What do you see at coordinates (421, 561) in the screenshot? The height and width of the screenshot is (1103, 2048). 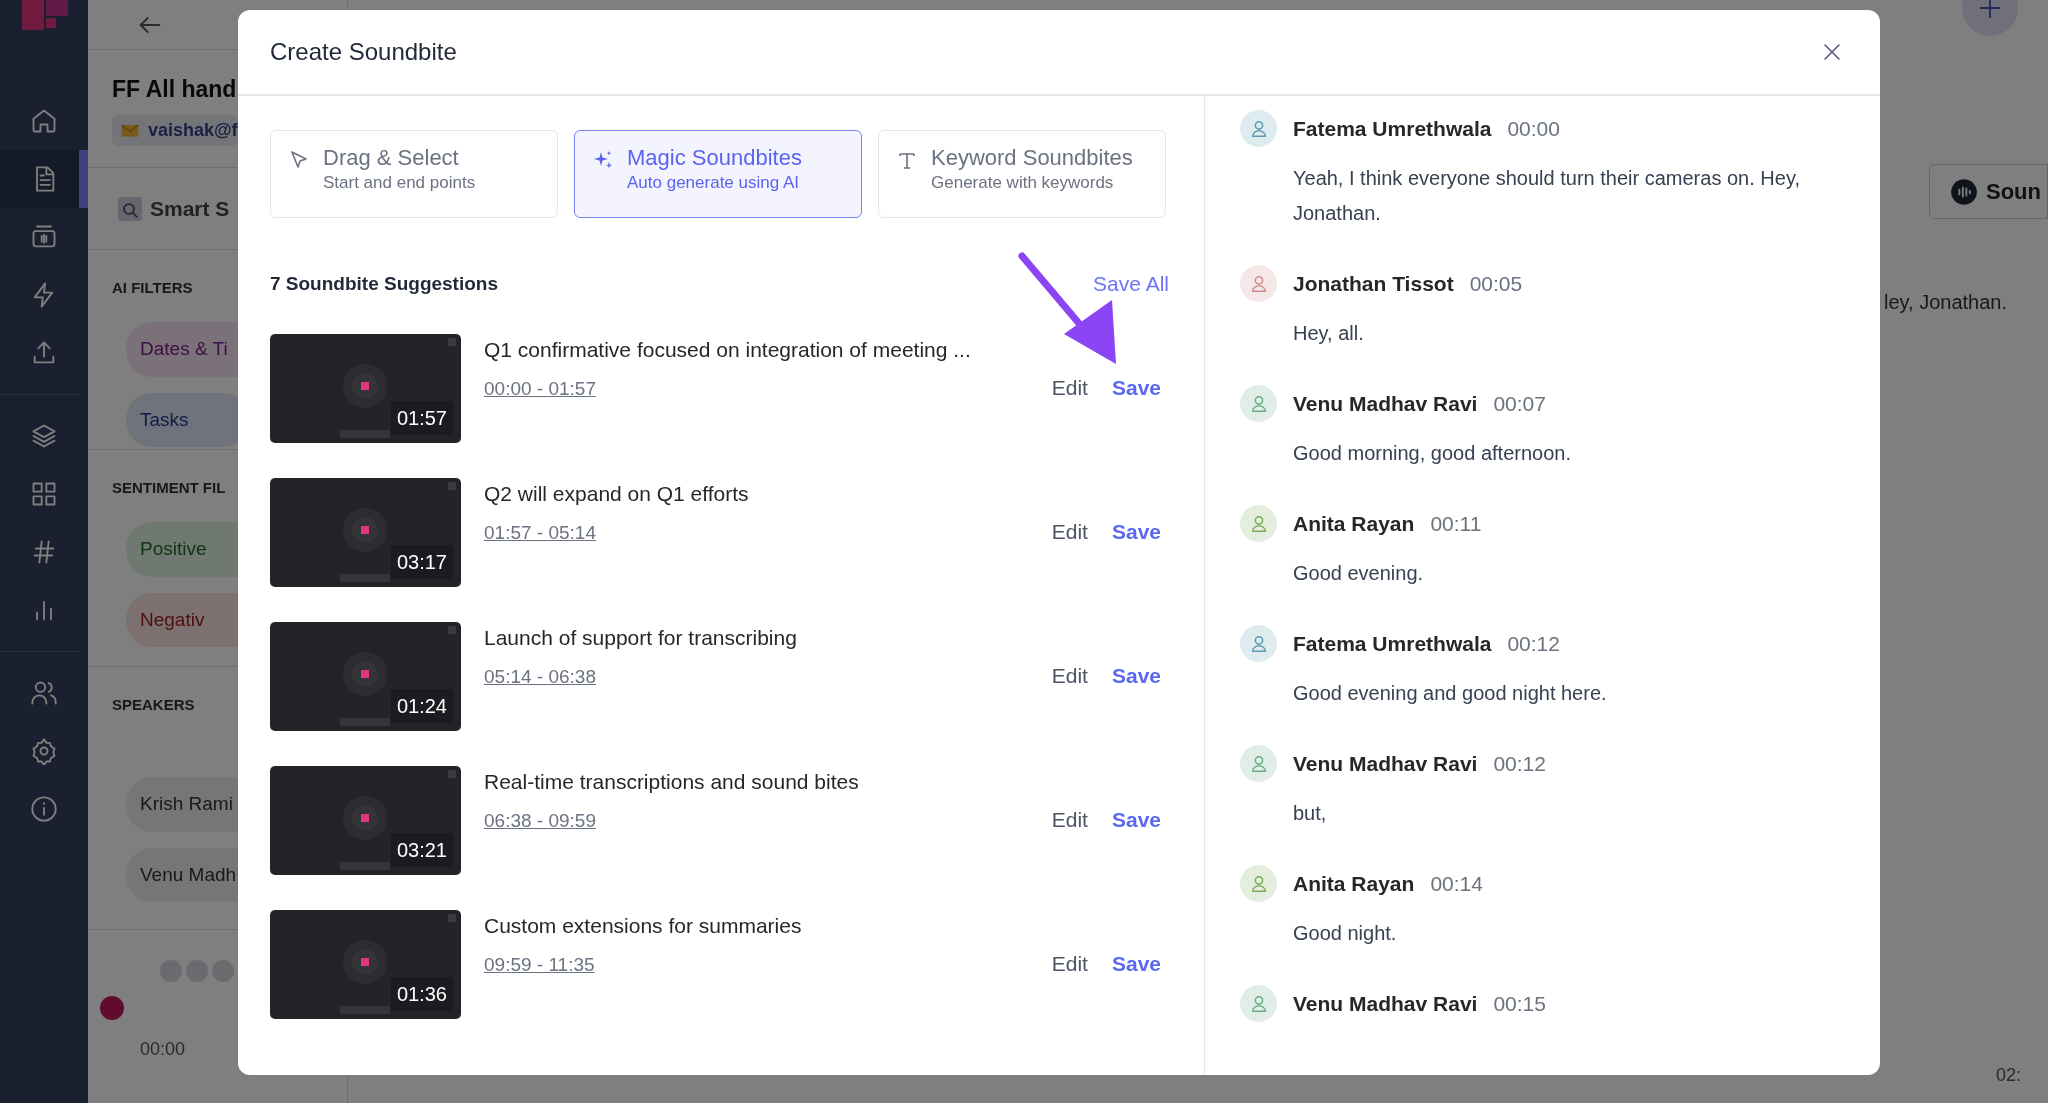 I see `duration-badge: 03:17` at bounding box center [421, 561].